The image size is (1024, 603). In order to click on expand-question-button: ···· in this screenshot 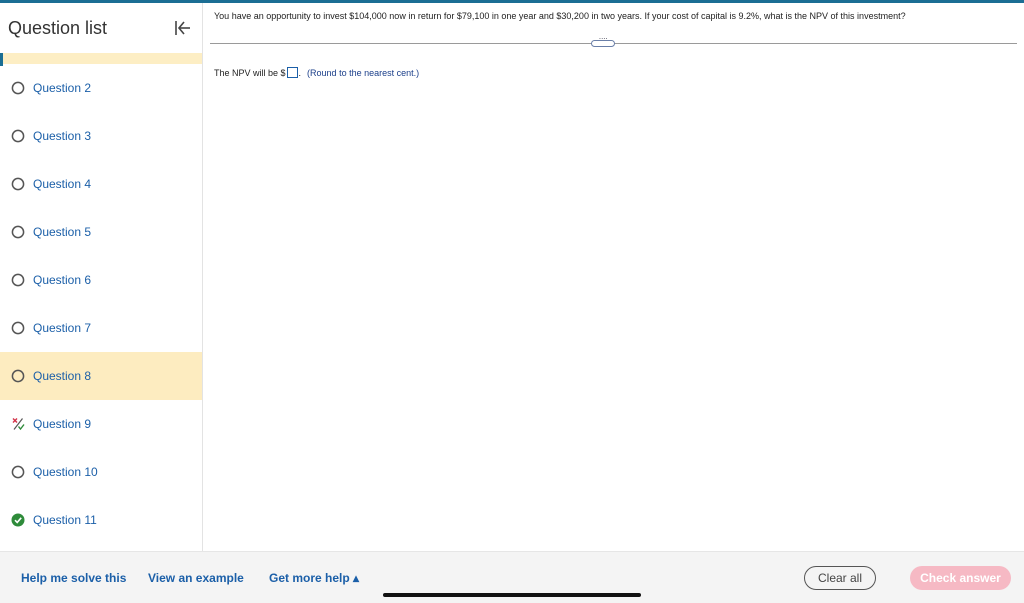, I will do `click(603, 40)`.